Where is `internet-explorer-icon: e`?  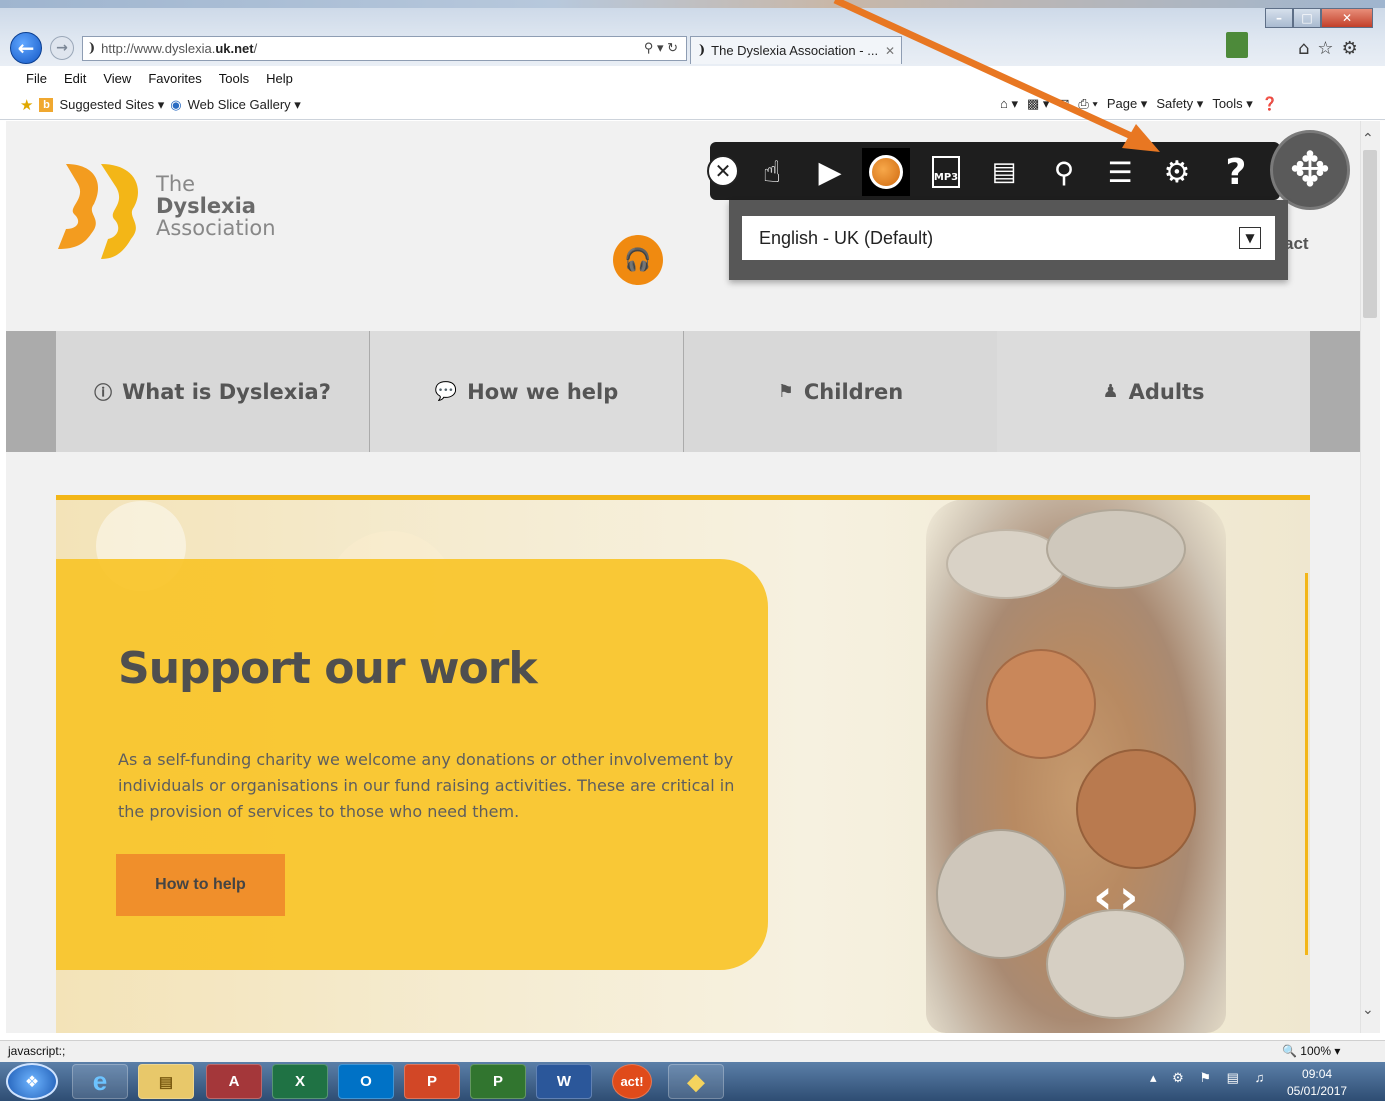 internet-explorer-icon: e is located at coordinates (100, 1081).